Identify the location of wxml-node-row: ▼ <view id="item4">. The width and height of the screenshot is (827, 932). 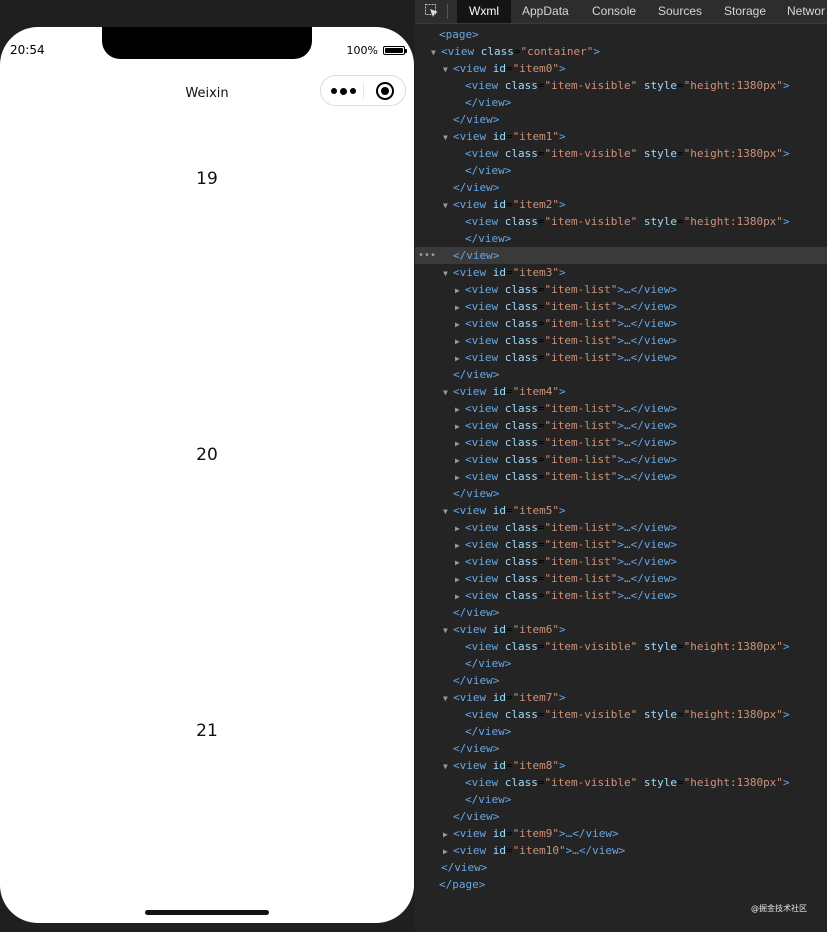
(621, 391).